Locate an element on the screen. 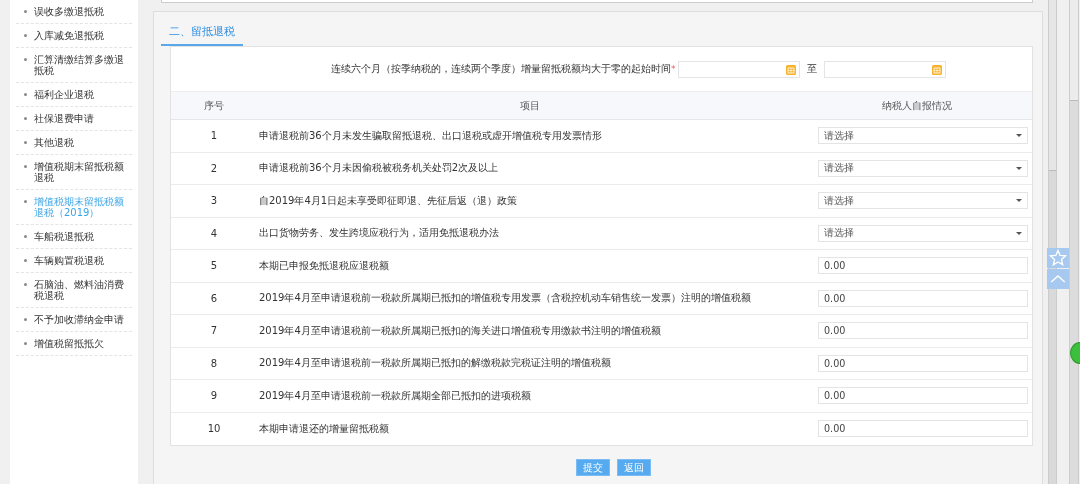 Image resolution: width=1080 pixels, height=484 pixels. table-cell-text: 2019年4月至申请退税前一税款所属期已抵扣的海关进口增值税专用缴款书注明的增值税额 is located at coordinates (460, 330).